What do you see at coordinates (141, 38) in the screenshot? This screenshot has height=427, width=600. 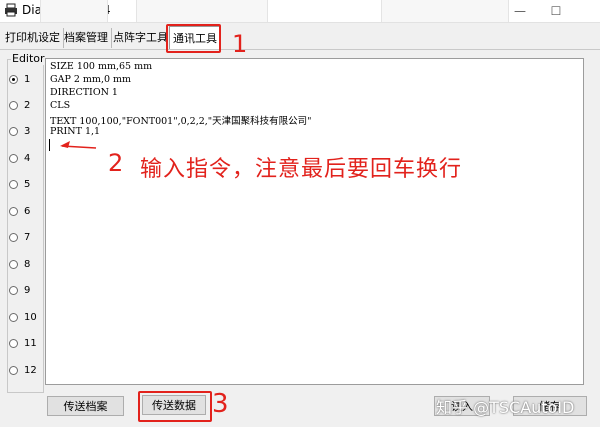 I see `tab-bitmap-font-tool: 点阵字工具` at bounding box center [141, 38].